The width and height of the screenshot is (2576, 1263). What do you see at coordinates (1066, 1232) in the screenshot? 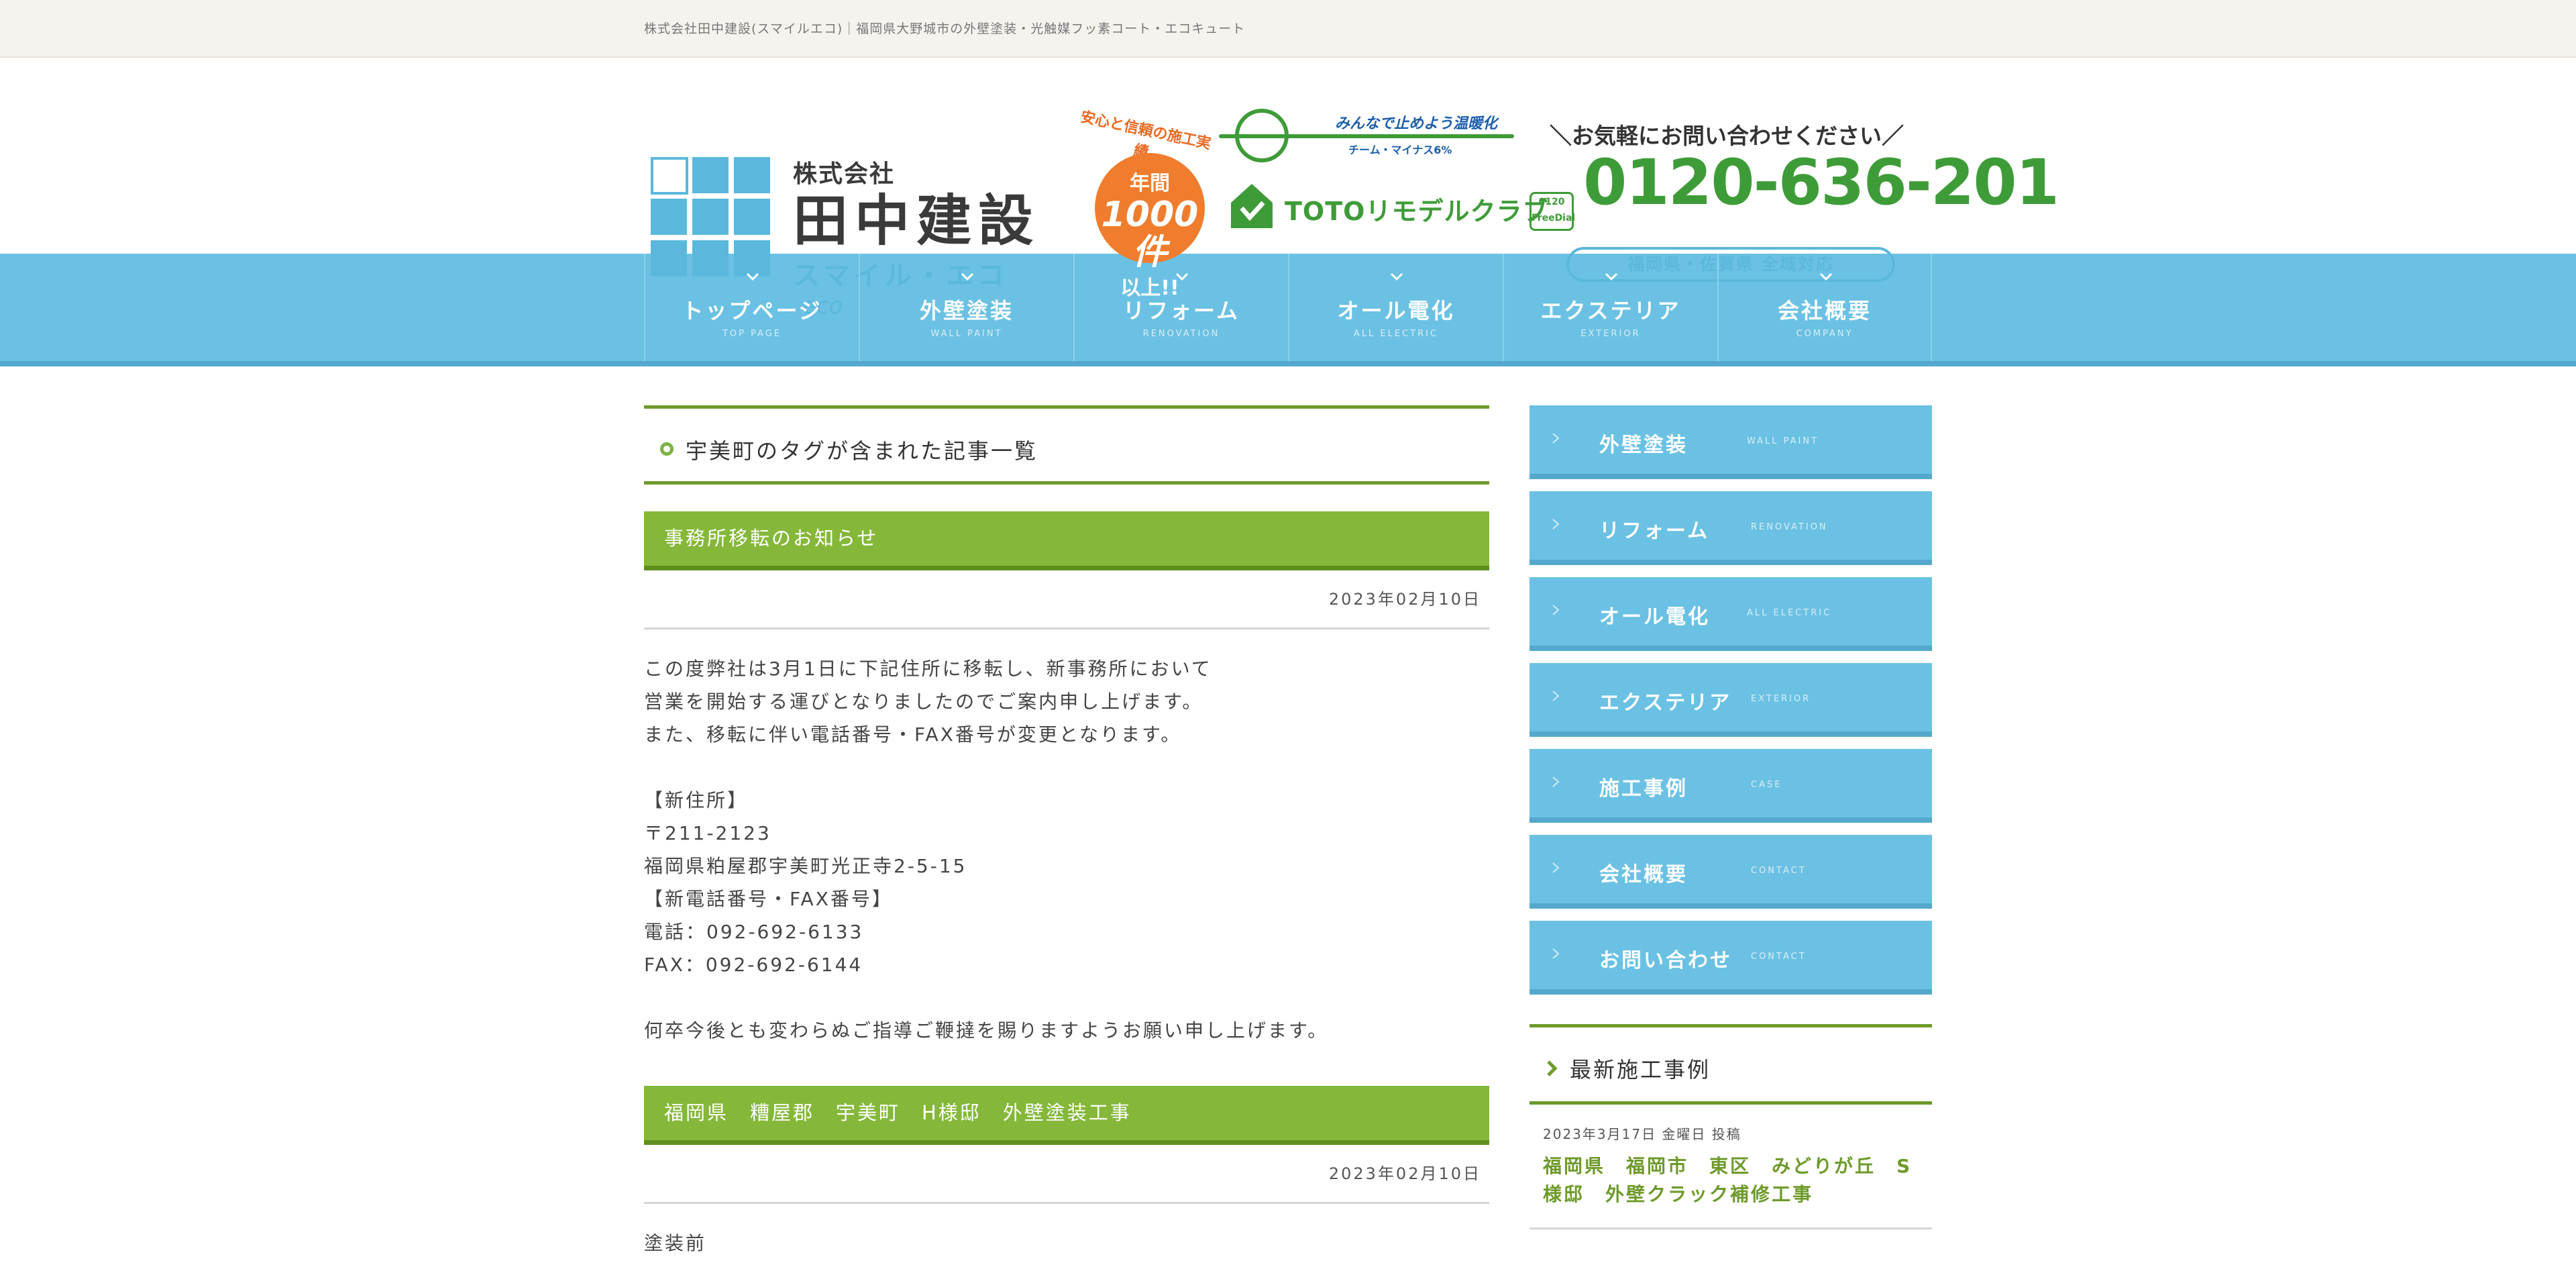
I see `post-body-2: 塗装前` at bounding box center [1066, 1232].